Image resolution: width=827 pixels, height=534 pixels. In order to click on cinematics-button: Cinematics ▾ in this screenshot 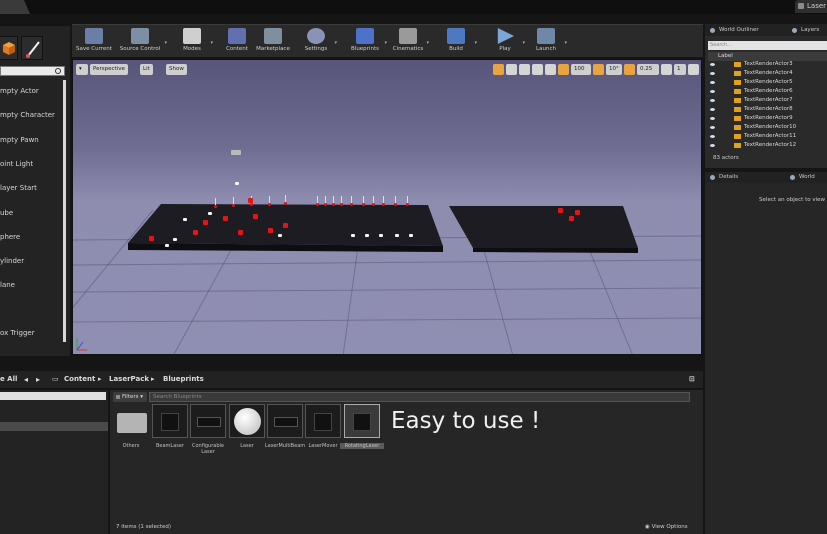, I will do `click(409, 41)`.